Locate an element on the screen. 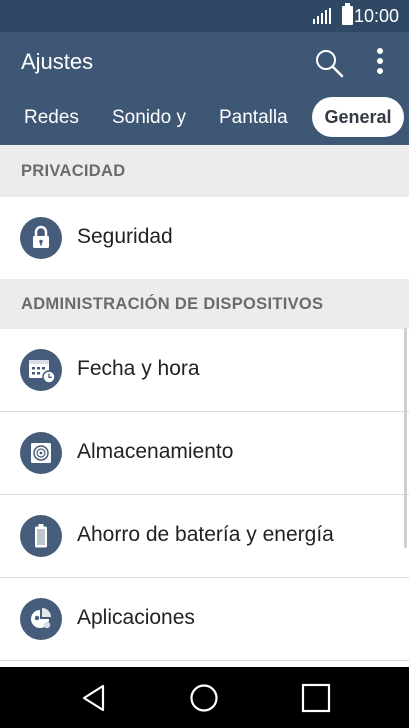 The height and width of the screenshot is (728, 409). battery-status-icon is located at coordinates (347, 14).